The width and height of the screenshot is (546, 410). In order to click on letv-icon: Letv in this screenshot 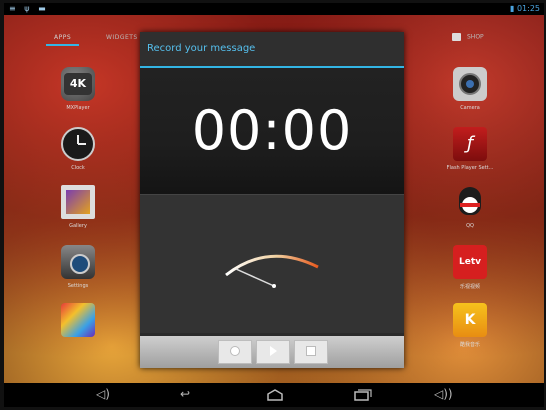, I will do `click(470, 262)`.